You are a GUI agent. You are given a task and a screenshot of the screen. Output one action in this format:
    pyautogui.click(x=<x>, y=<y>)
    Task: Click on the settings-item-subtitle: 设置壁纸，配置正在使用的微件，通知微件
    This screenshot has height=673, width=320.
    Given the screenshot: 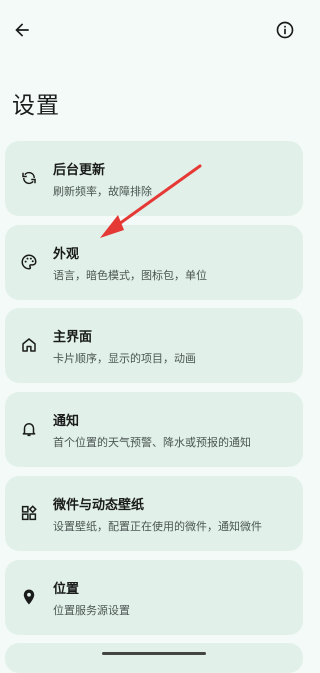 What is the action you would take?
    pyautogui.click(x=157, y=526)
    